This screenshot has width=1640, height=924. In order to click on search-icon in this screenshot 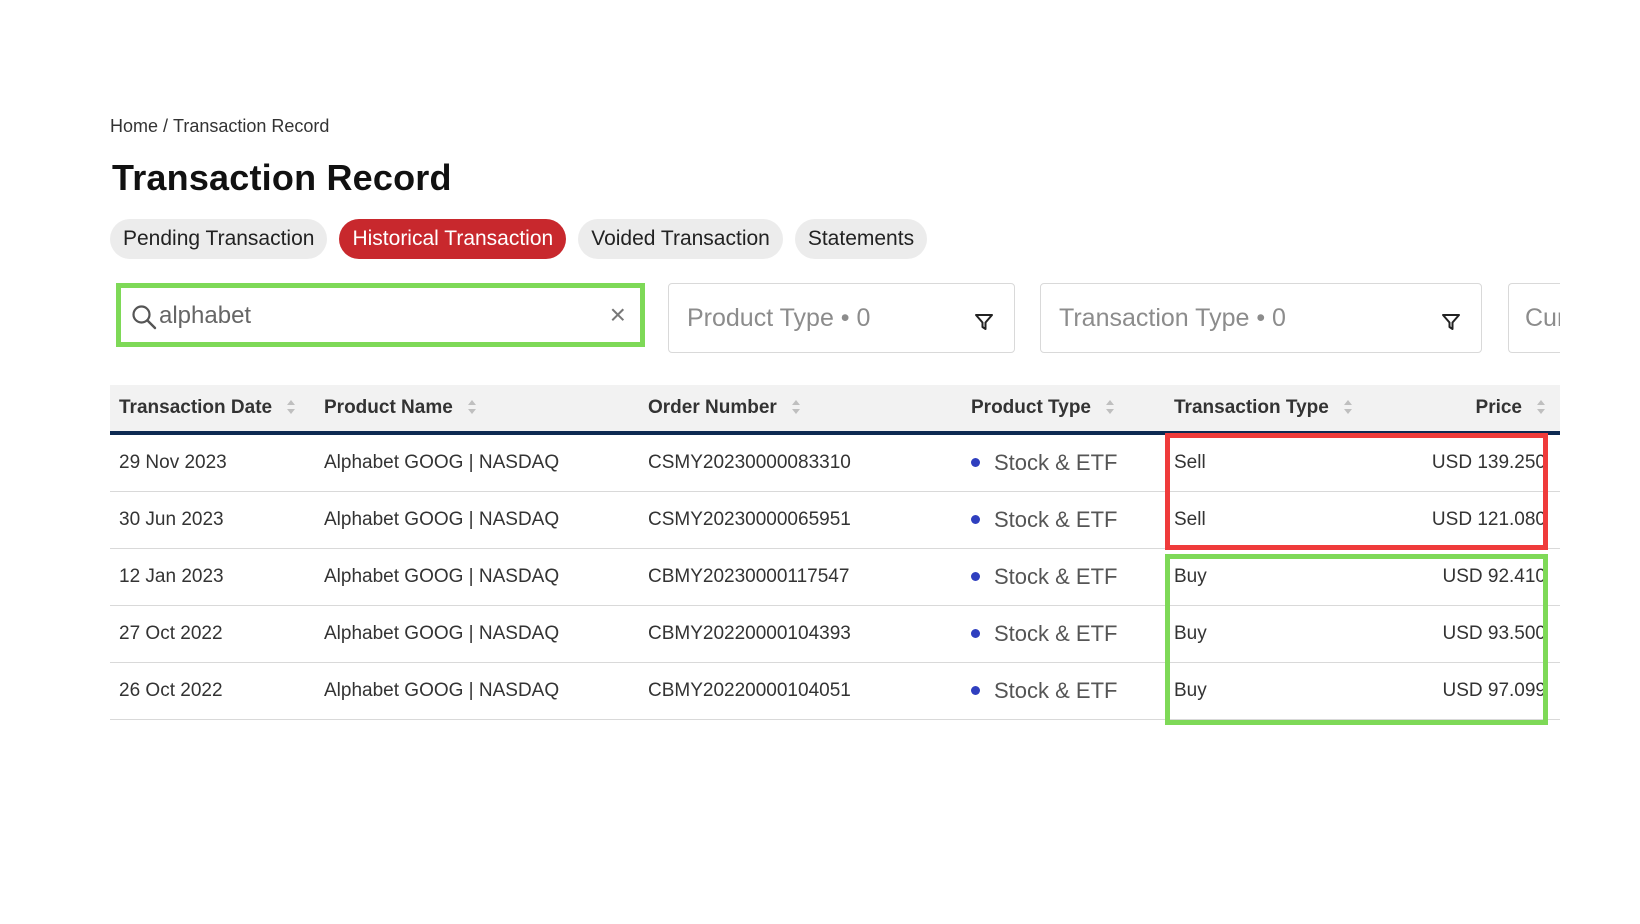, I will do `click(144, 317)`.